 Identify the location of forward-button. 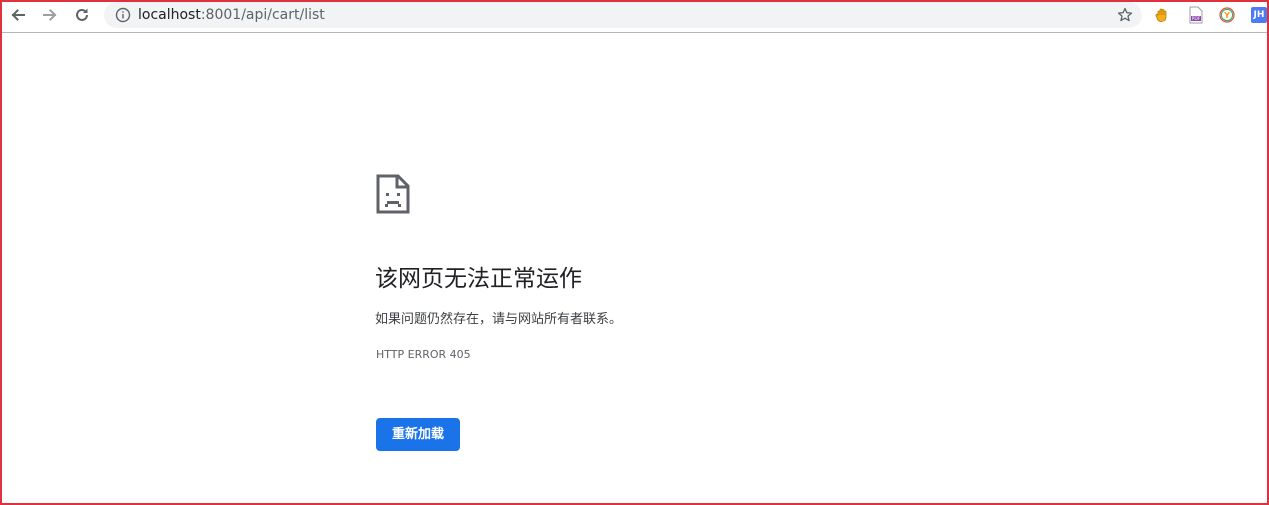
(50, 15).